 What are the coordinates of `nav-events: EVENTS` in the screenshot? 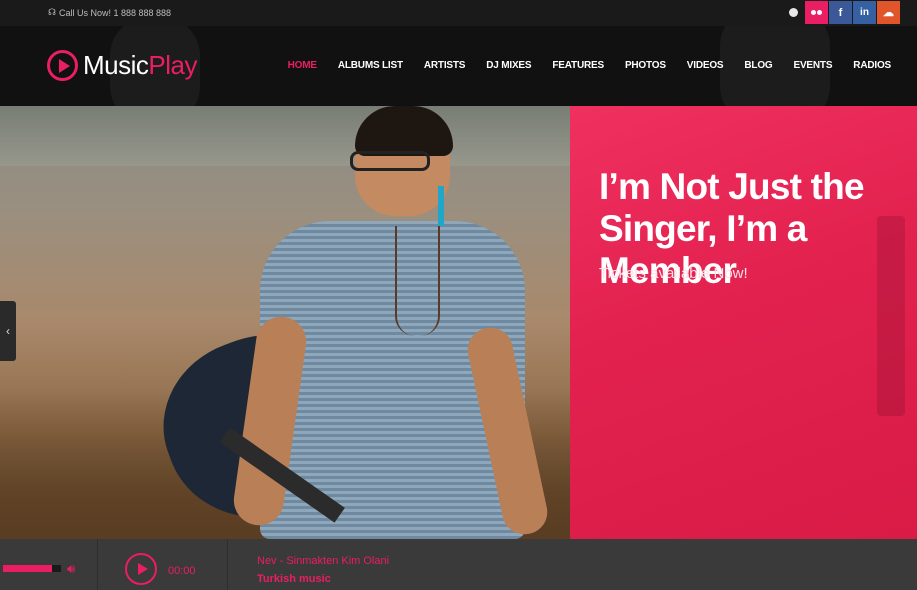 It's located at (812, 65).